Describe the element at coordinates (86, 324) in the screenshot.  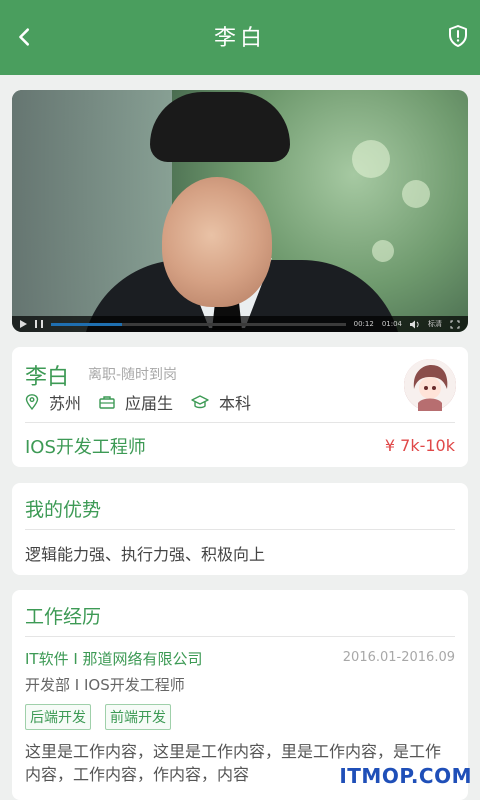
I see `video-progress-fill` at that location.